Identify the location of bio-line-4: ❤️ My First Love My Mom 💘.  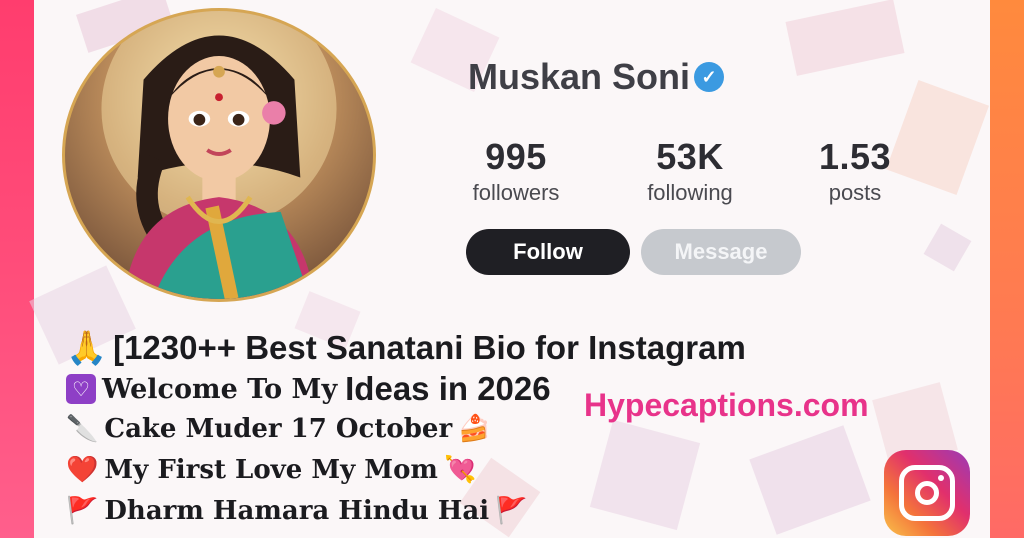
(271, 470).